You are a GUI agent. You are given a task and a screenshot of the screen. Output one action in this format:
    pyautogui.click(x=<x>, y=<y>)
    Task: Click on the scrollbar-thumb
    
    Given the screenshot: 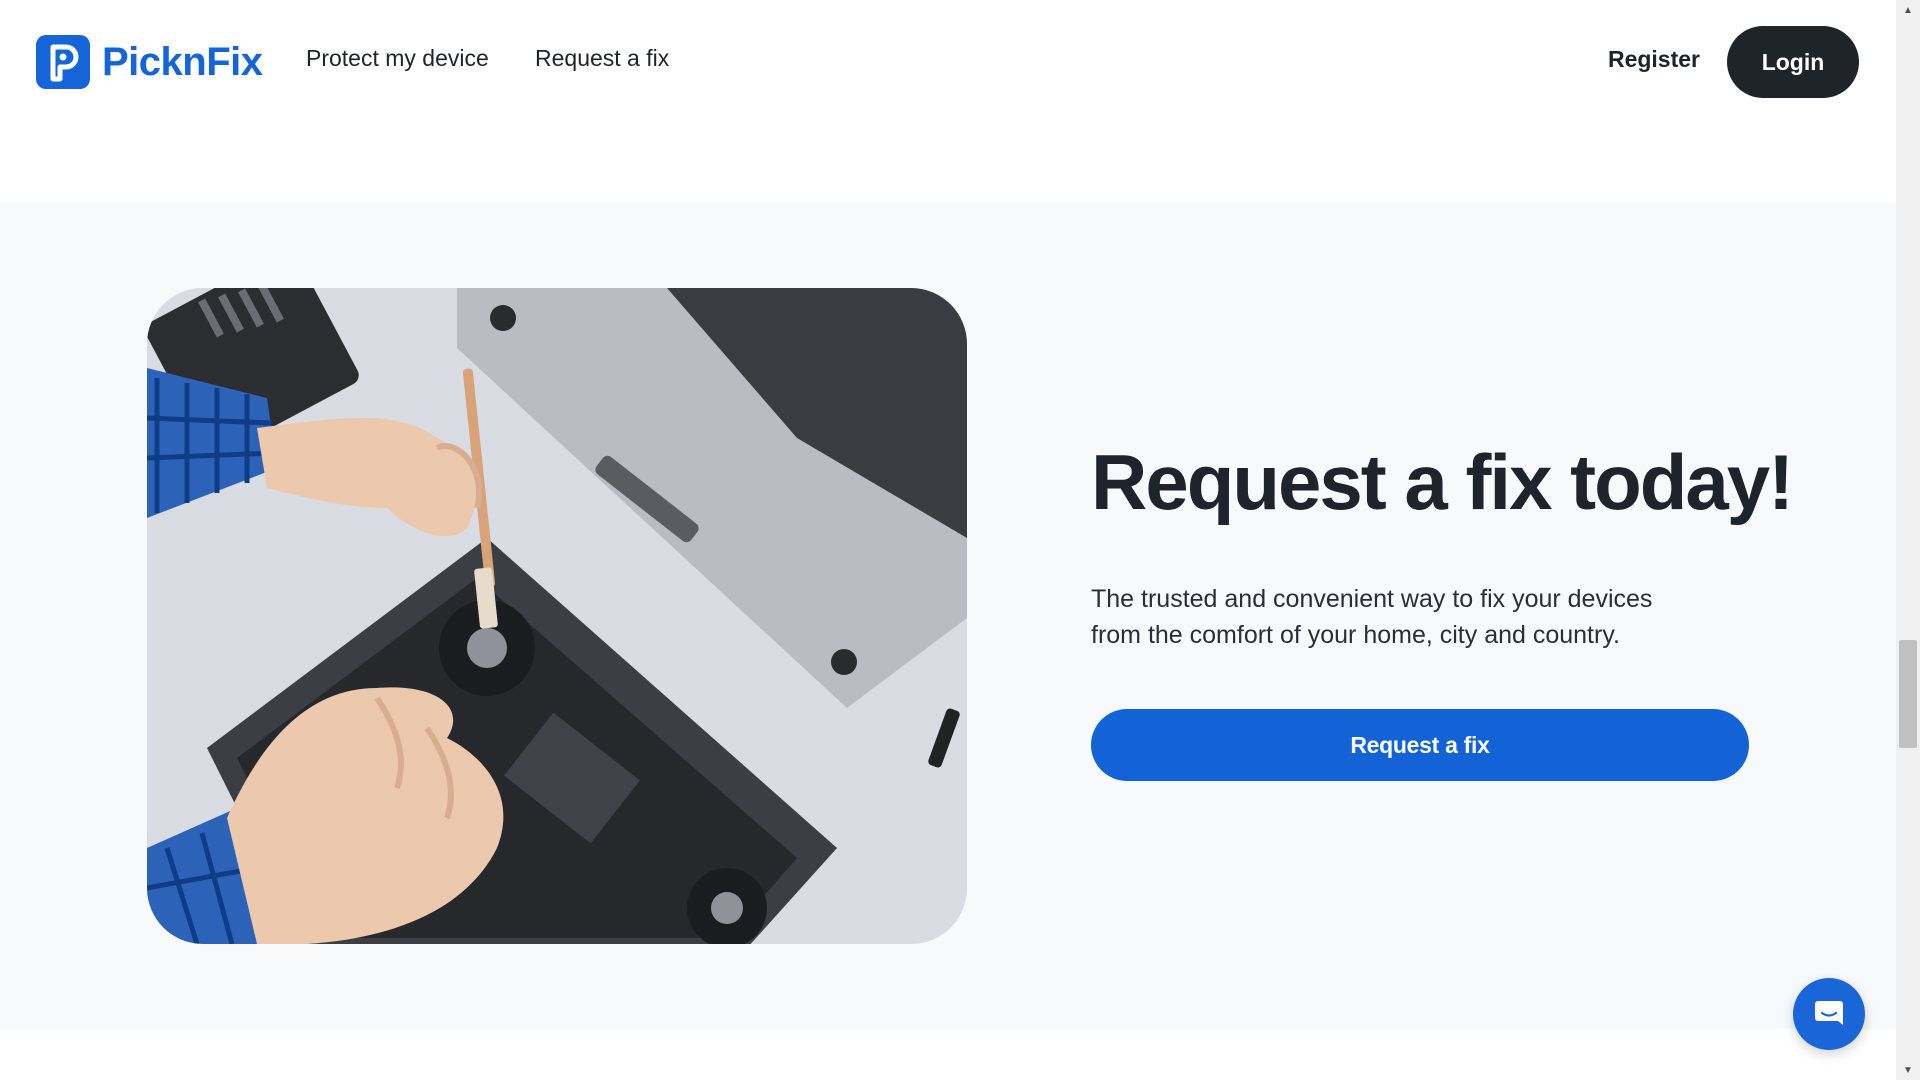 What is the action you would take?
    pyautogui.click(x=1908, y=694)
    